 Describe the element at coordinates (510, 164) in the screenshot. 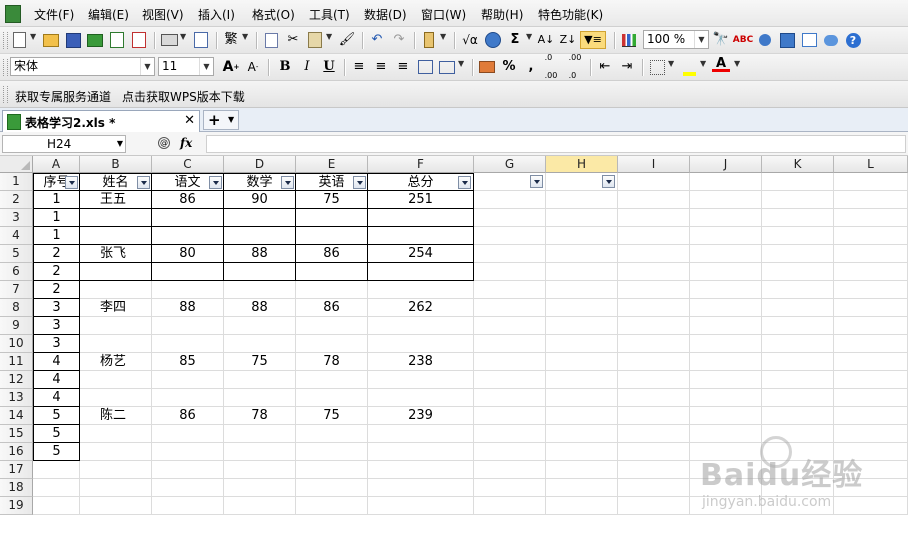

I see `column-header-g: G` at that location.